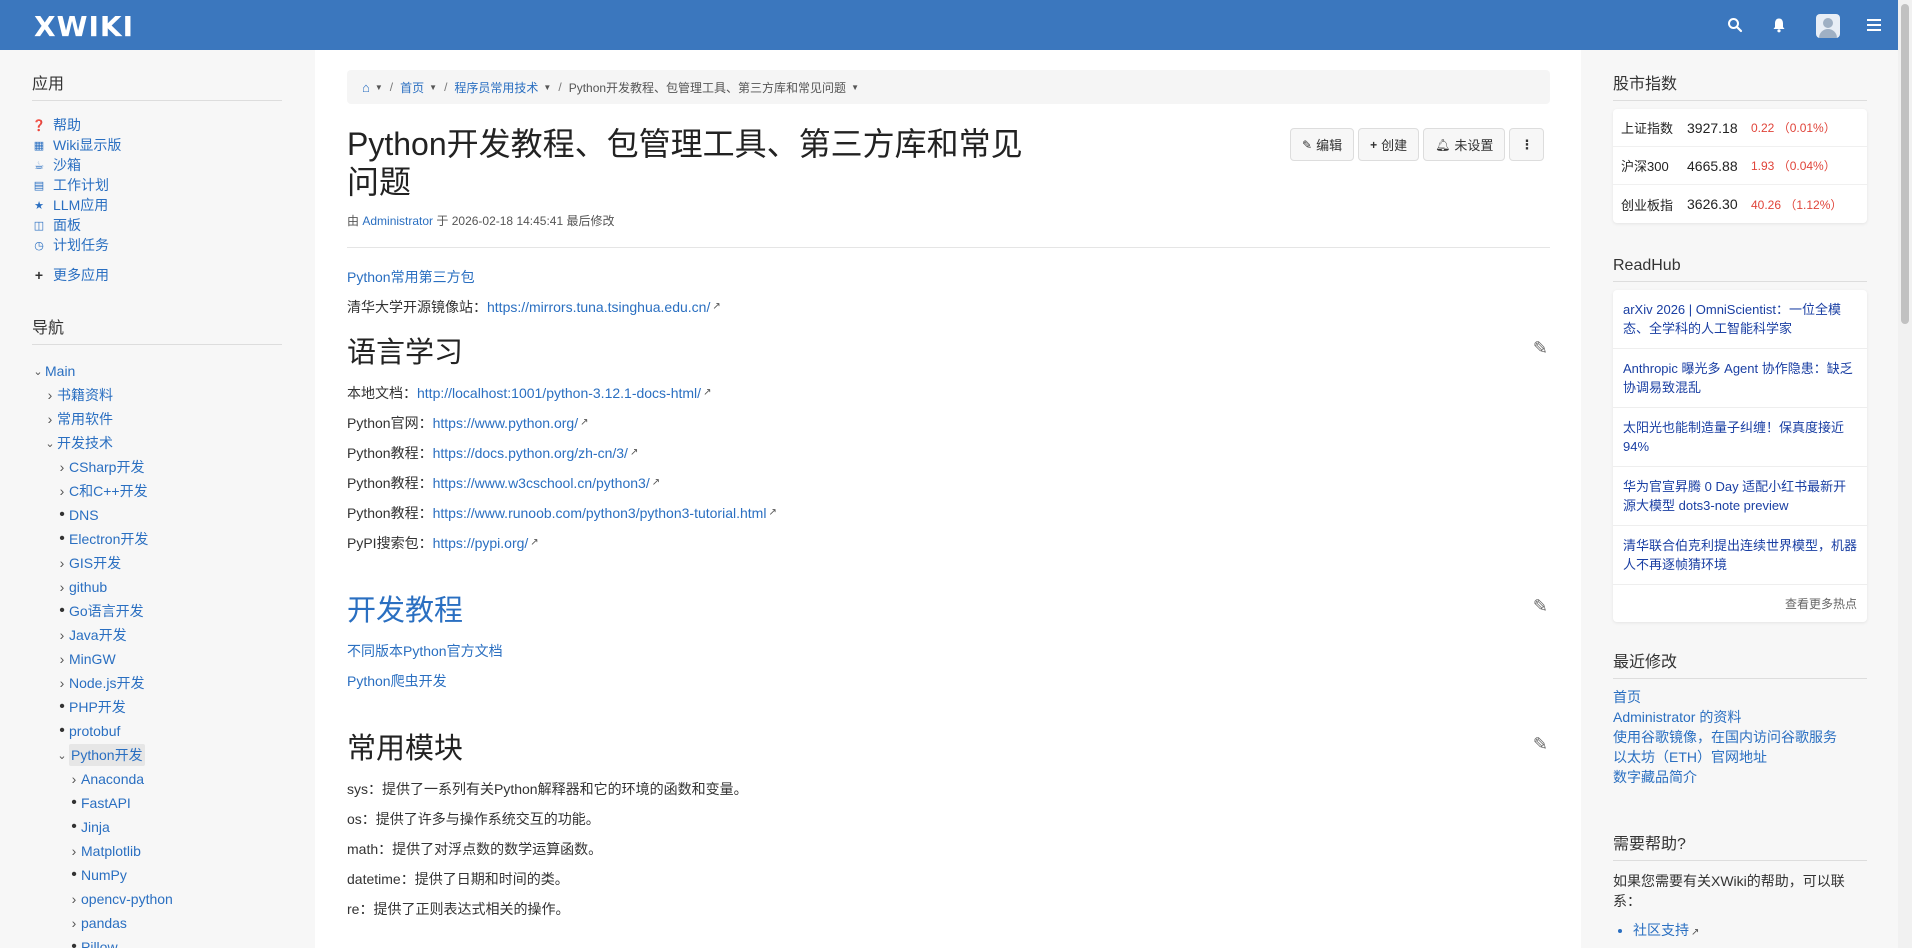 Image resolution: width=1912 pixels, height=948 pixels. Describe the element at coordinates (157, 755) in the screenshot. I see `tree-item: ⌄ Python开发` at that location.